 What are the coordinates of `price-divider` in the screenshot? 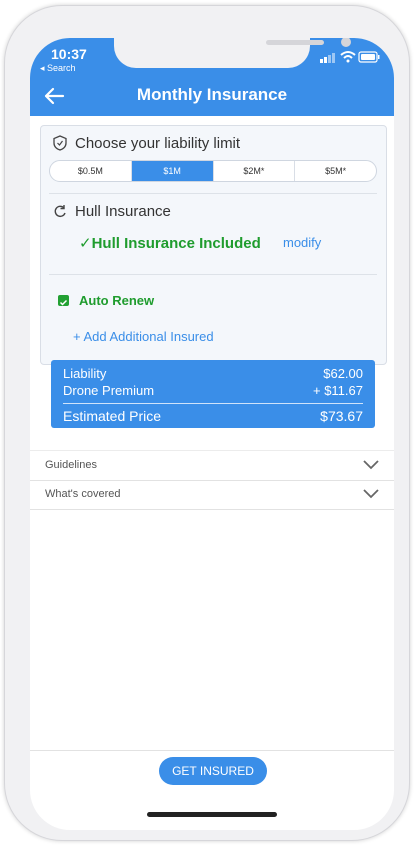 It's located at (213, 403).